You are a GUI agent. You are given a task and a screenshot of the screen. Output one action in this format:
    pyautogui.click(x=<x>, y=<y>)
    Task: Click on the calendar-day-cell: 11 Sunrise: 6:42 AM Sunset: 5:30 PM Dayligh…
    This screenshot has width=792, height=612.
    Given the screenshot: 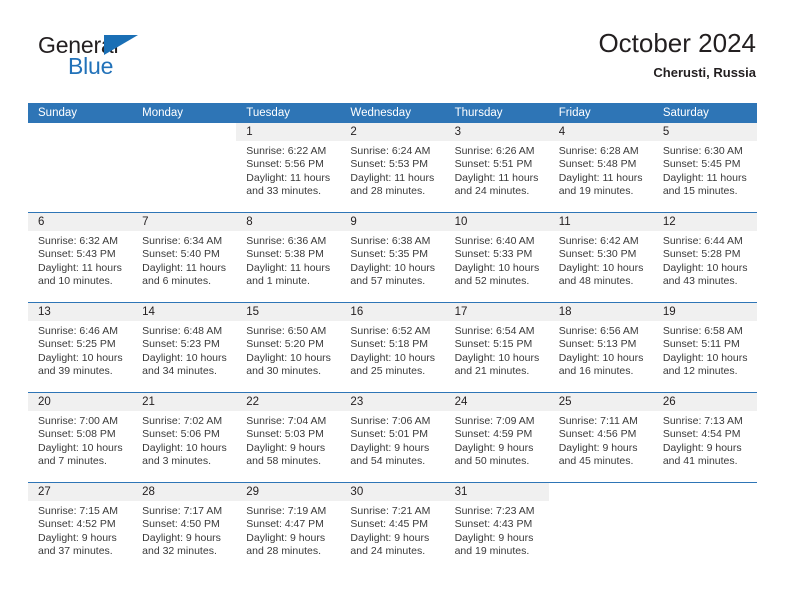 What is the action you would take?
    pyautogui.click(x=600, y=257)
    